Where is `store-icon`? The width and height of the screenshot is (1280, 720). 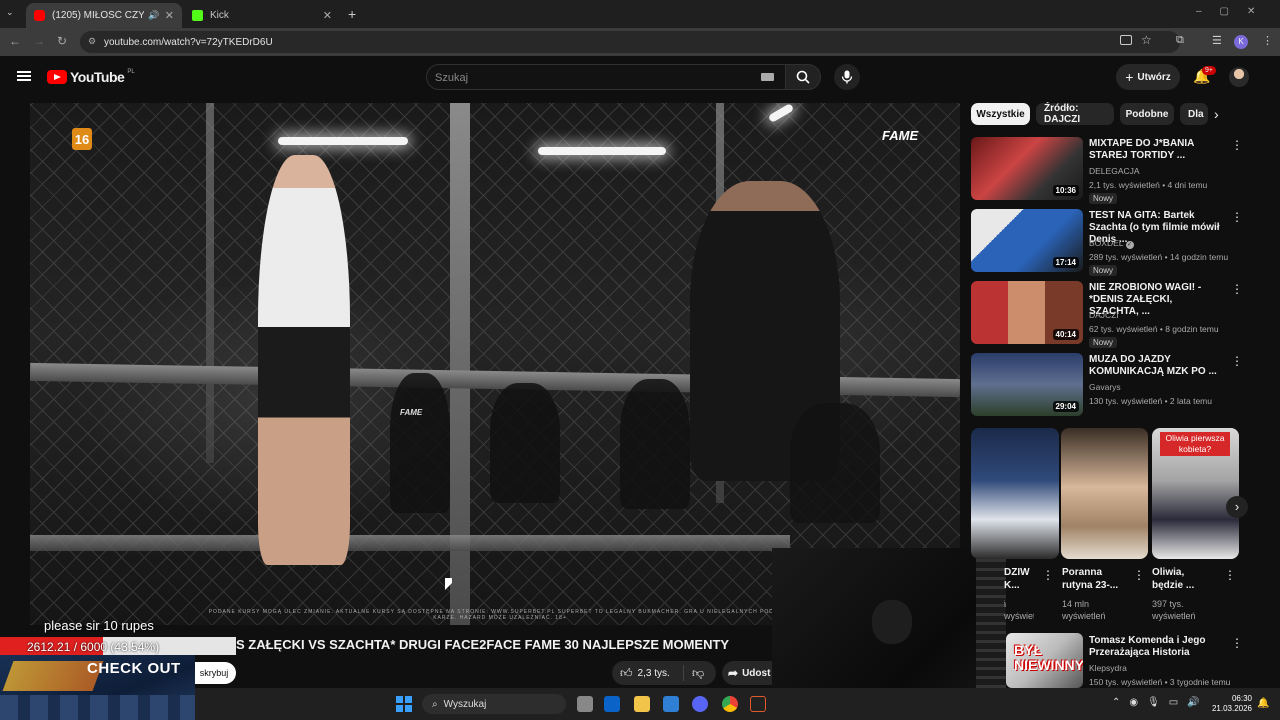
store-icon is located at coordinates (671, 704).